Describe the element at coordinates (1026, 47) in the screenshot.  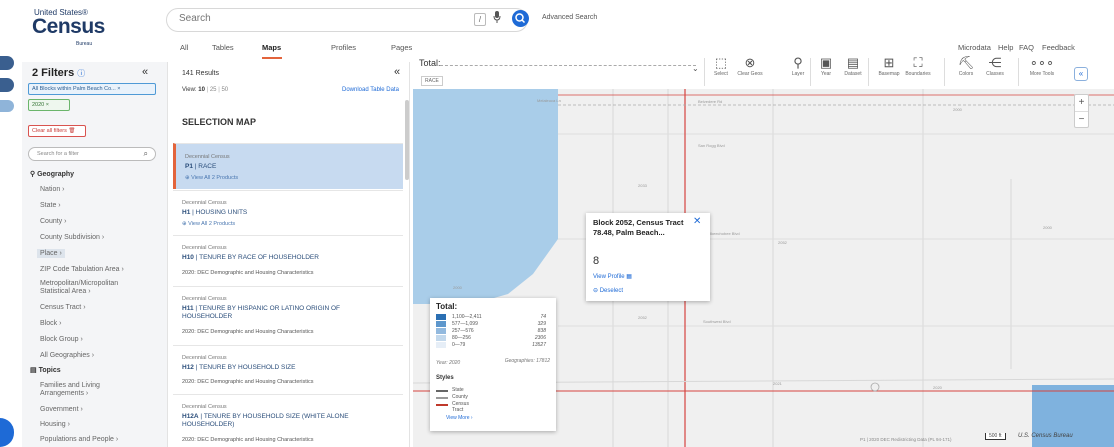
I see `faq-link: FAQ` at that location.